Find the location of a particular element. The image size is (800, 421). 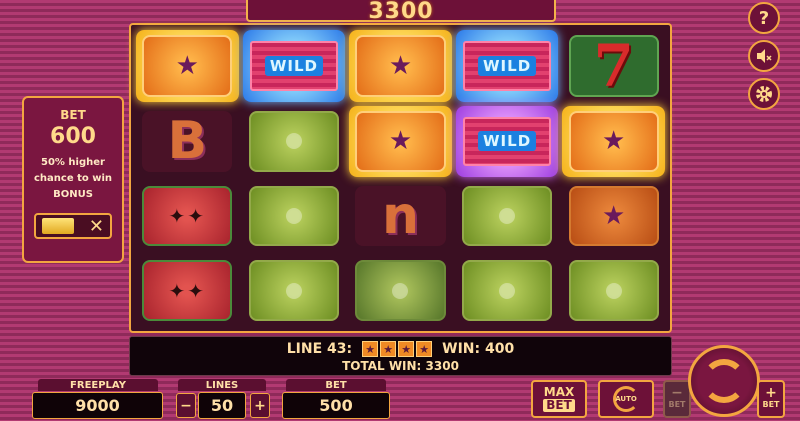

minus-icon: − is located at coordinates (677, 393).